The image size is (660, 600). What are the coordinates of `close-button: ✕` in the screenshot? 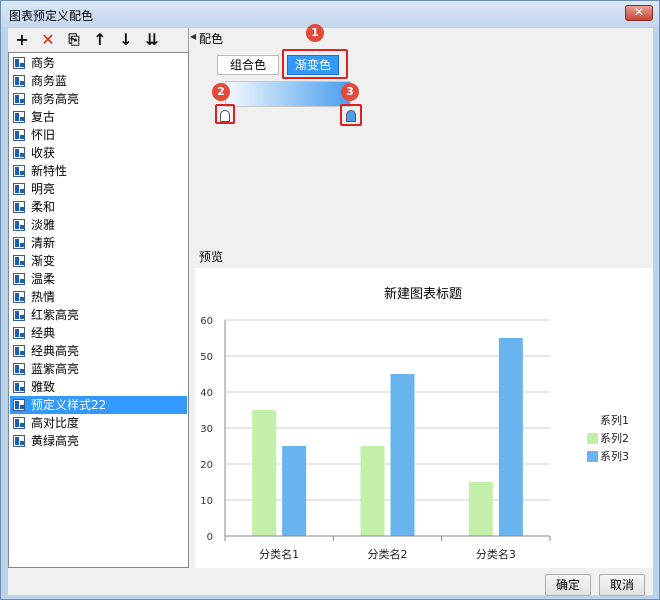 It's located at (639, 13).